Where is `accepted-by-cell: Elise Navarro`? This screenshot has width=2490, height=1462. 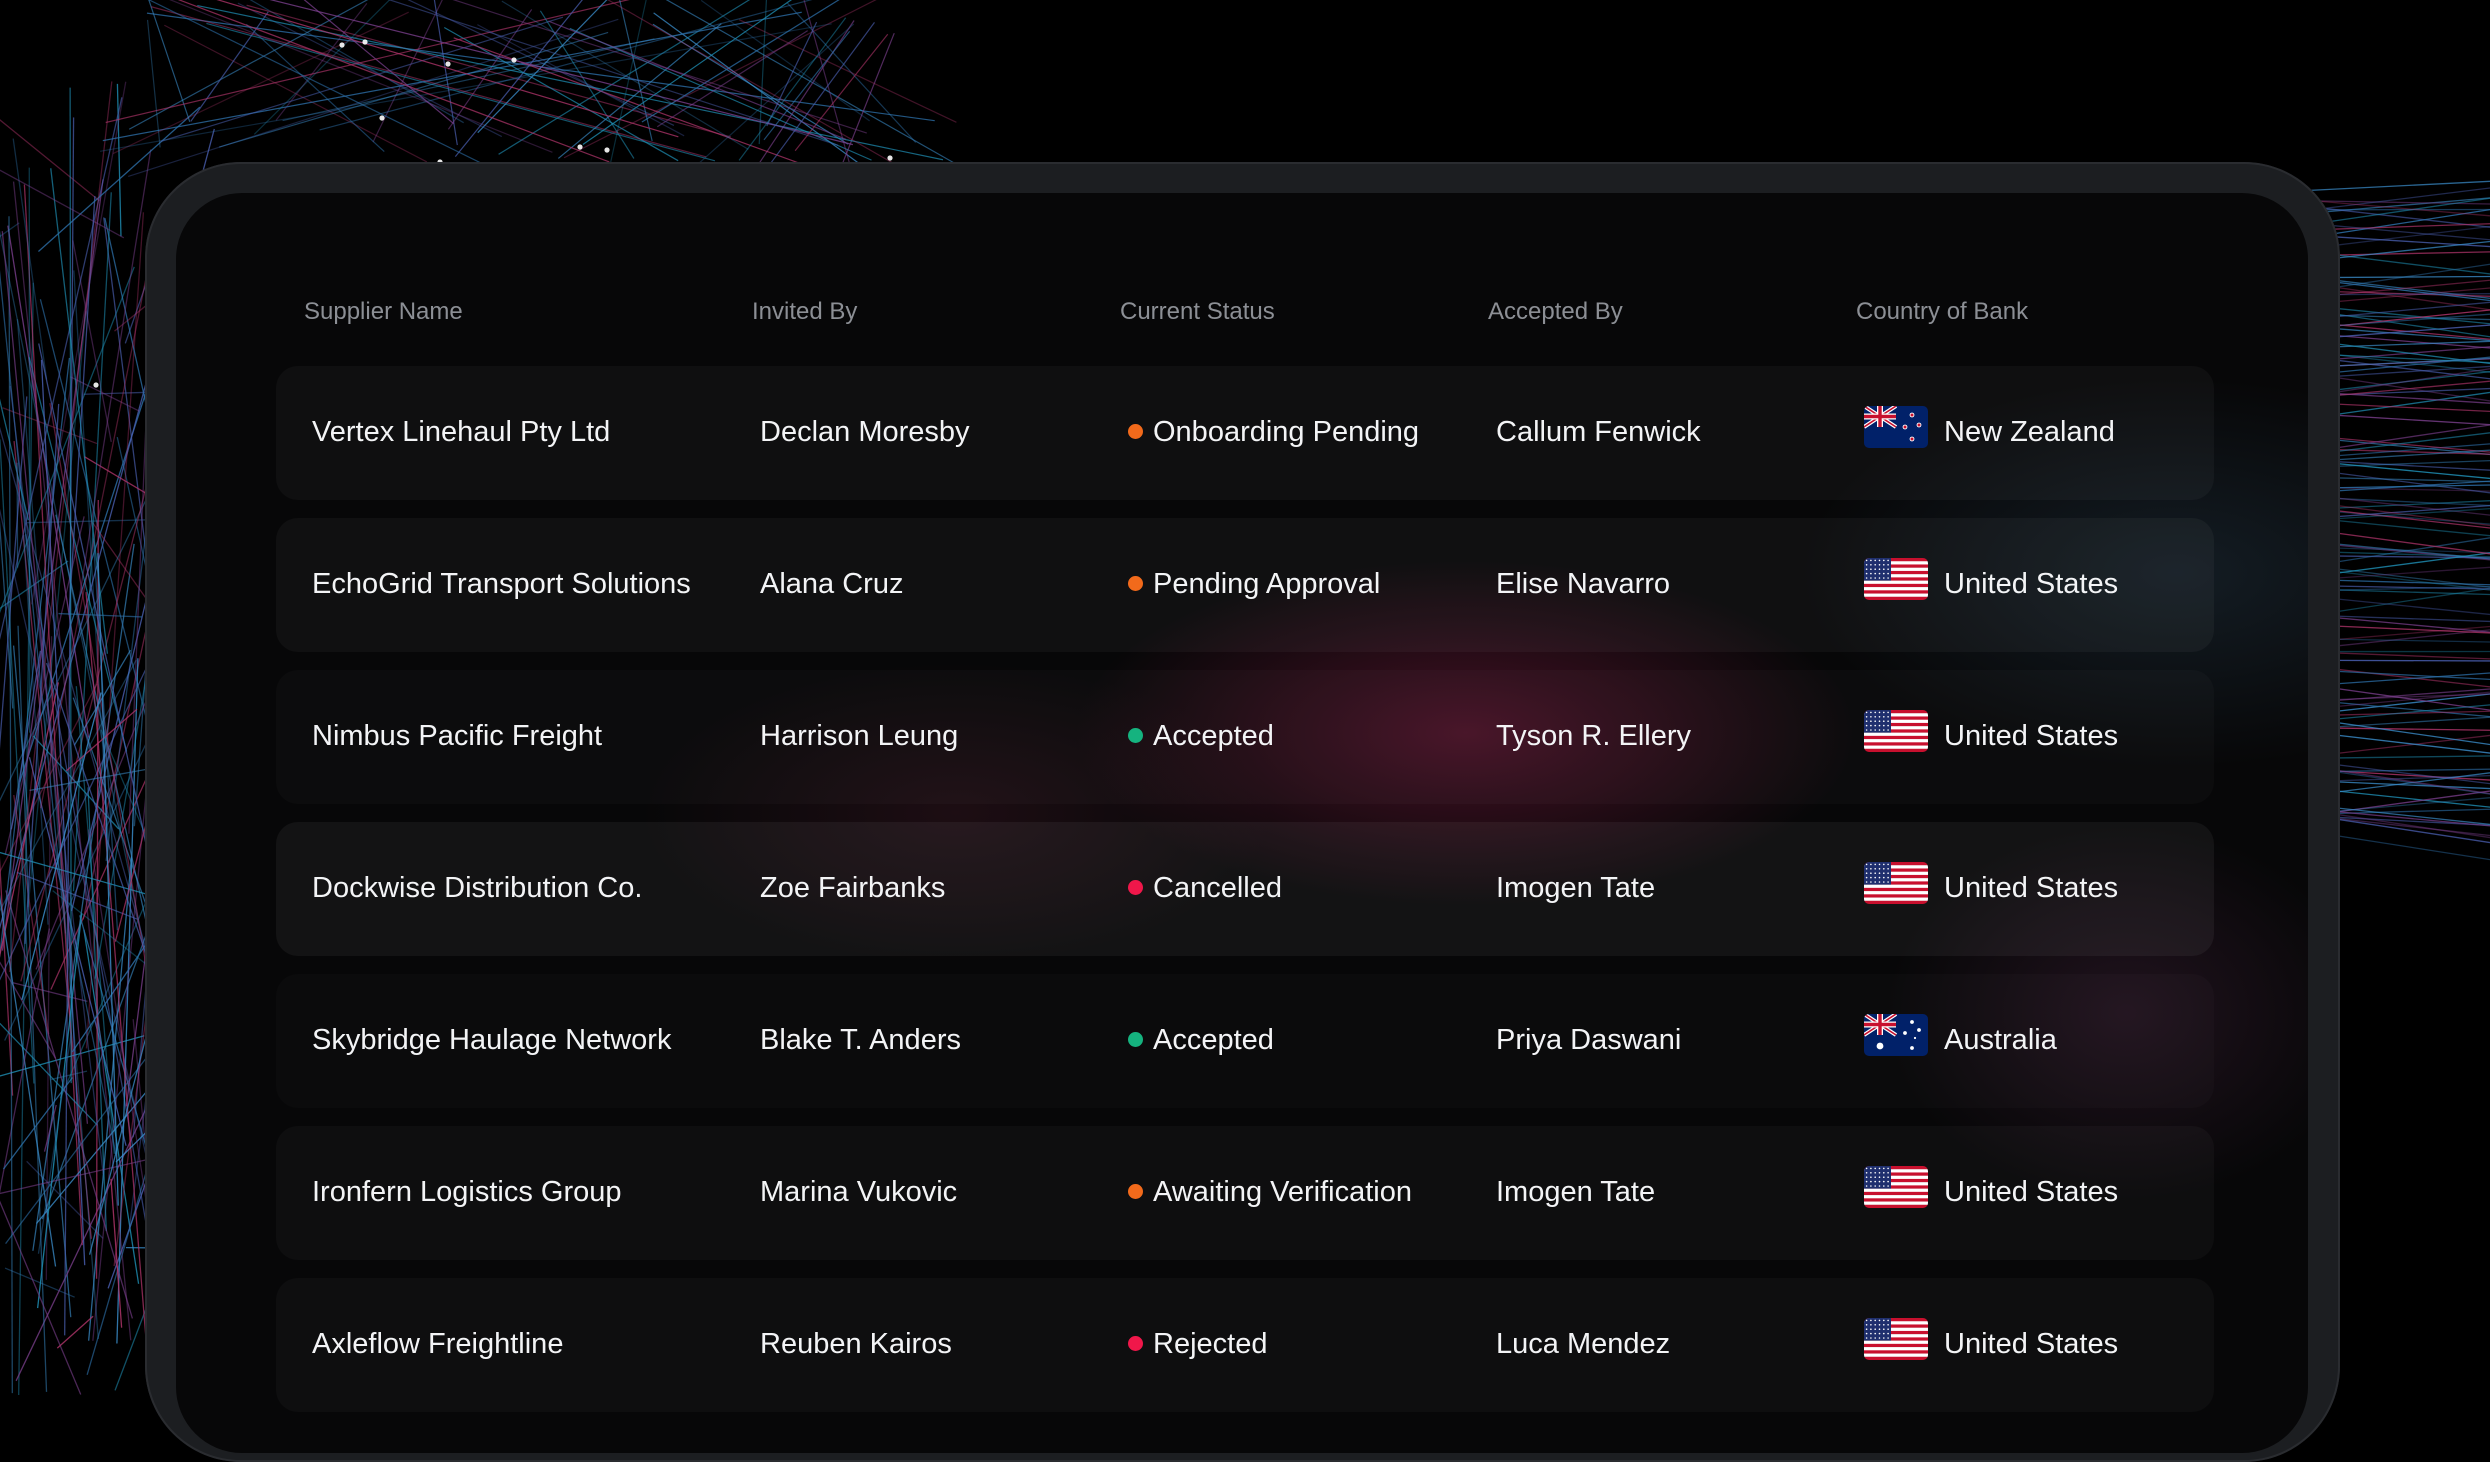 accepted-by-cell: Elise Navarro is located at coordinates (1583, 584).